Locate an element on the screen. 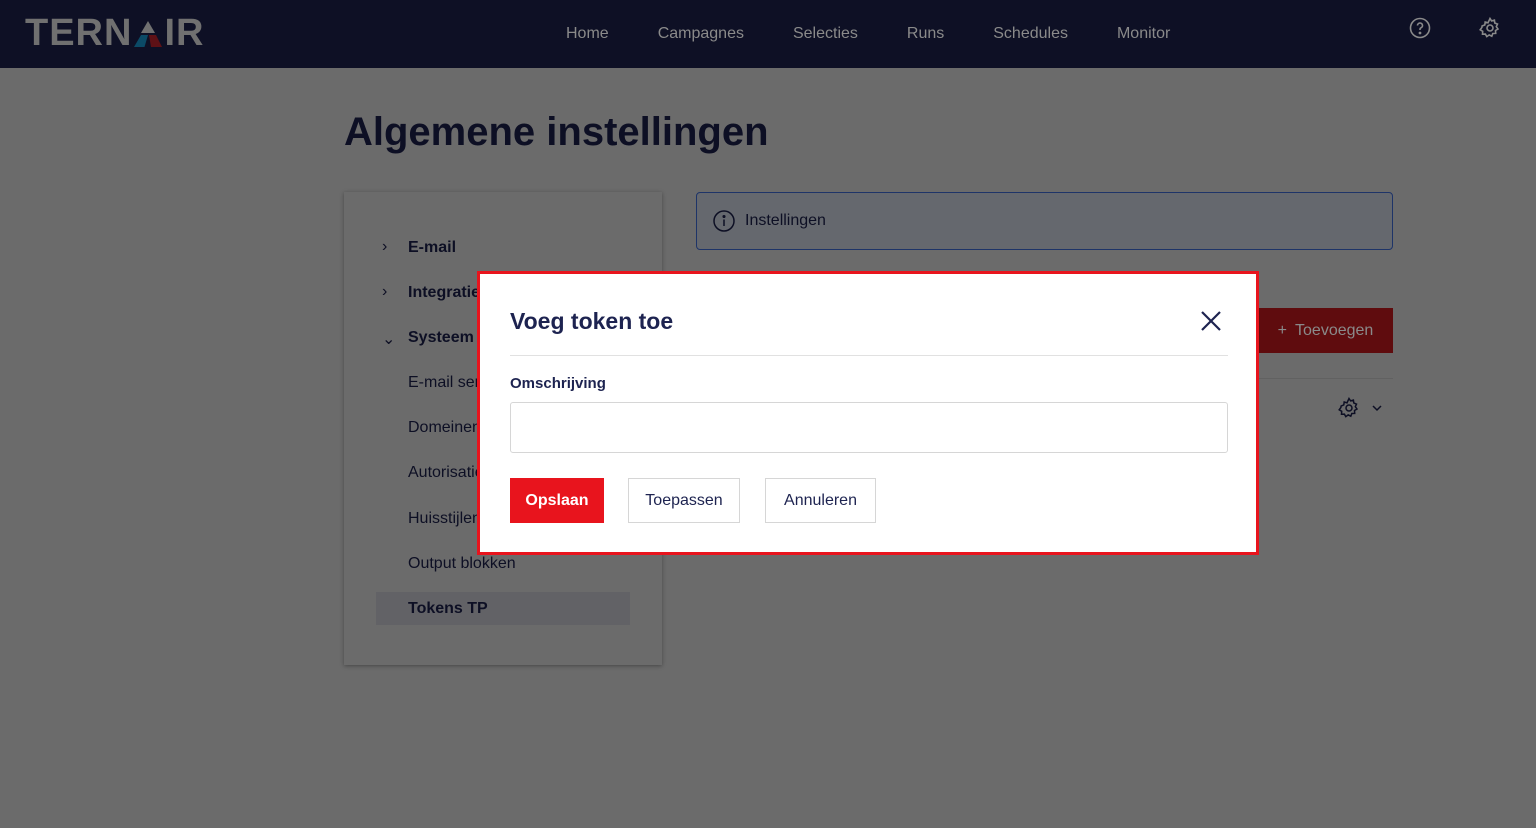 The width and height of the screenshot is (1536, 828). omschrijving-input is located at coordinates (869, 427).